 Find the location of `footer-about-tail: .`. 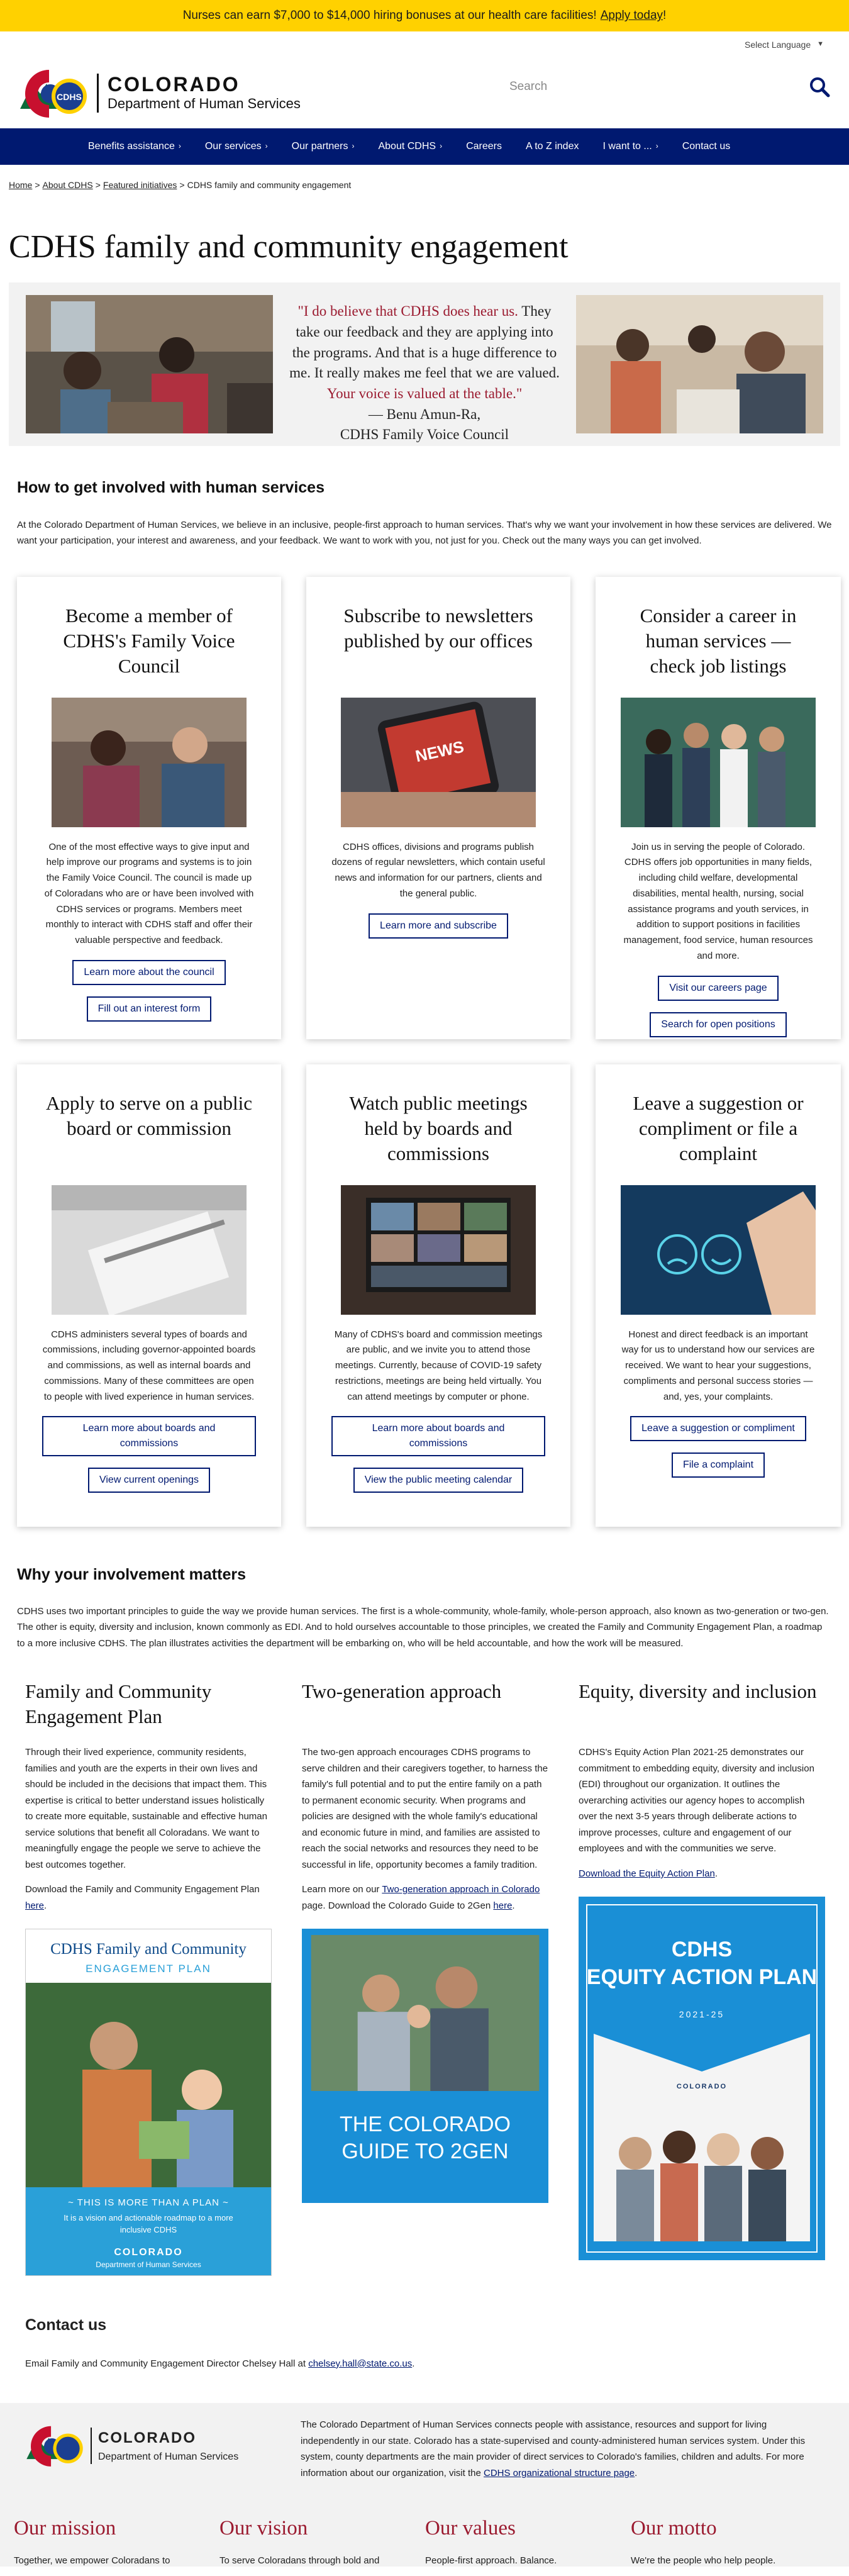

footer-about-tail: . is located at coordinates (636, 2472).